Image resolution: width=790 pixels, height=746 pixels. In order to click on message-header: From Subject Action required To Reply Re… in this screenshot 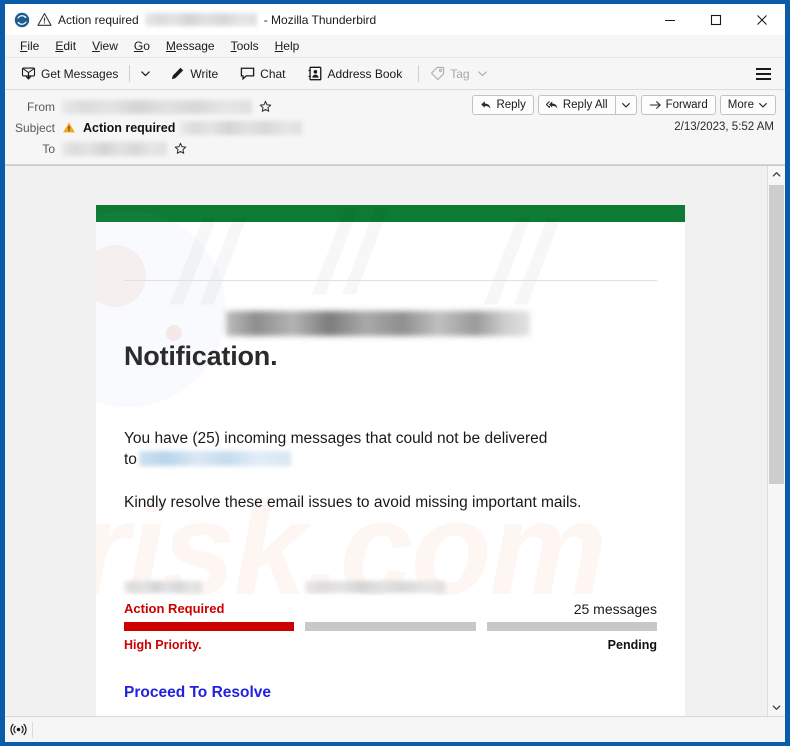, I will do `click(395, 127)`.